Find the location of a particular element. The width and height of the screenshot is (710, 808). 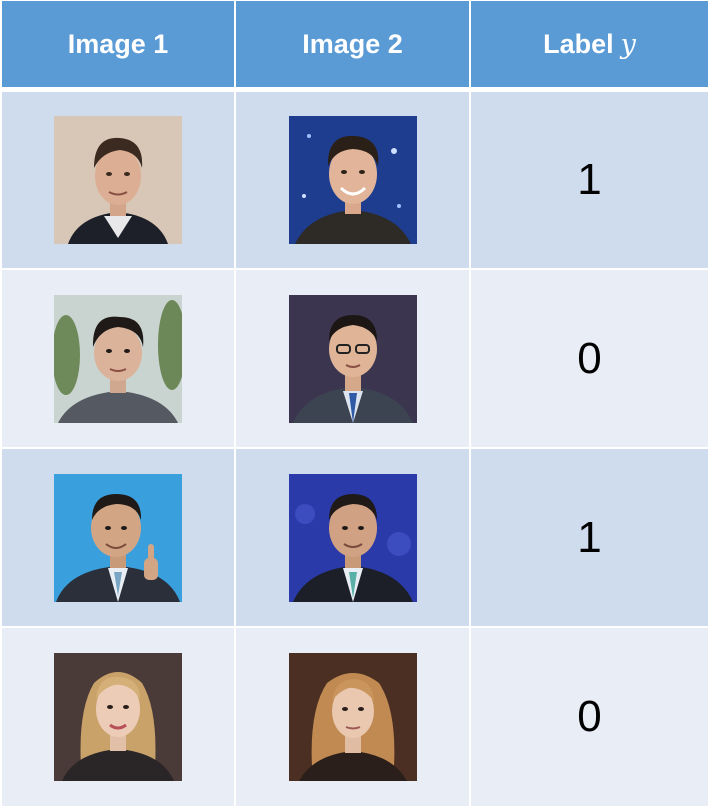

header-cell-image-1: Image 1 is located at coordinates (119, 44).